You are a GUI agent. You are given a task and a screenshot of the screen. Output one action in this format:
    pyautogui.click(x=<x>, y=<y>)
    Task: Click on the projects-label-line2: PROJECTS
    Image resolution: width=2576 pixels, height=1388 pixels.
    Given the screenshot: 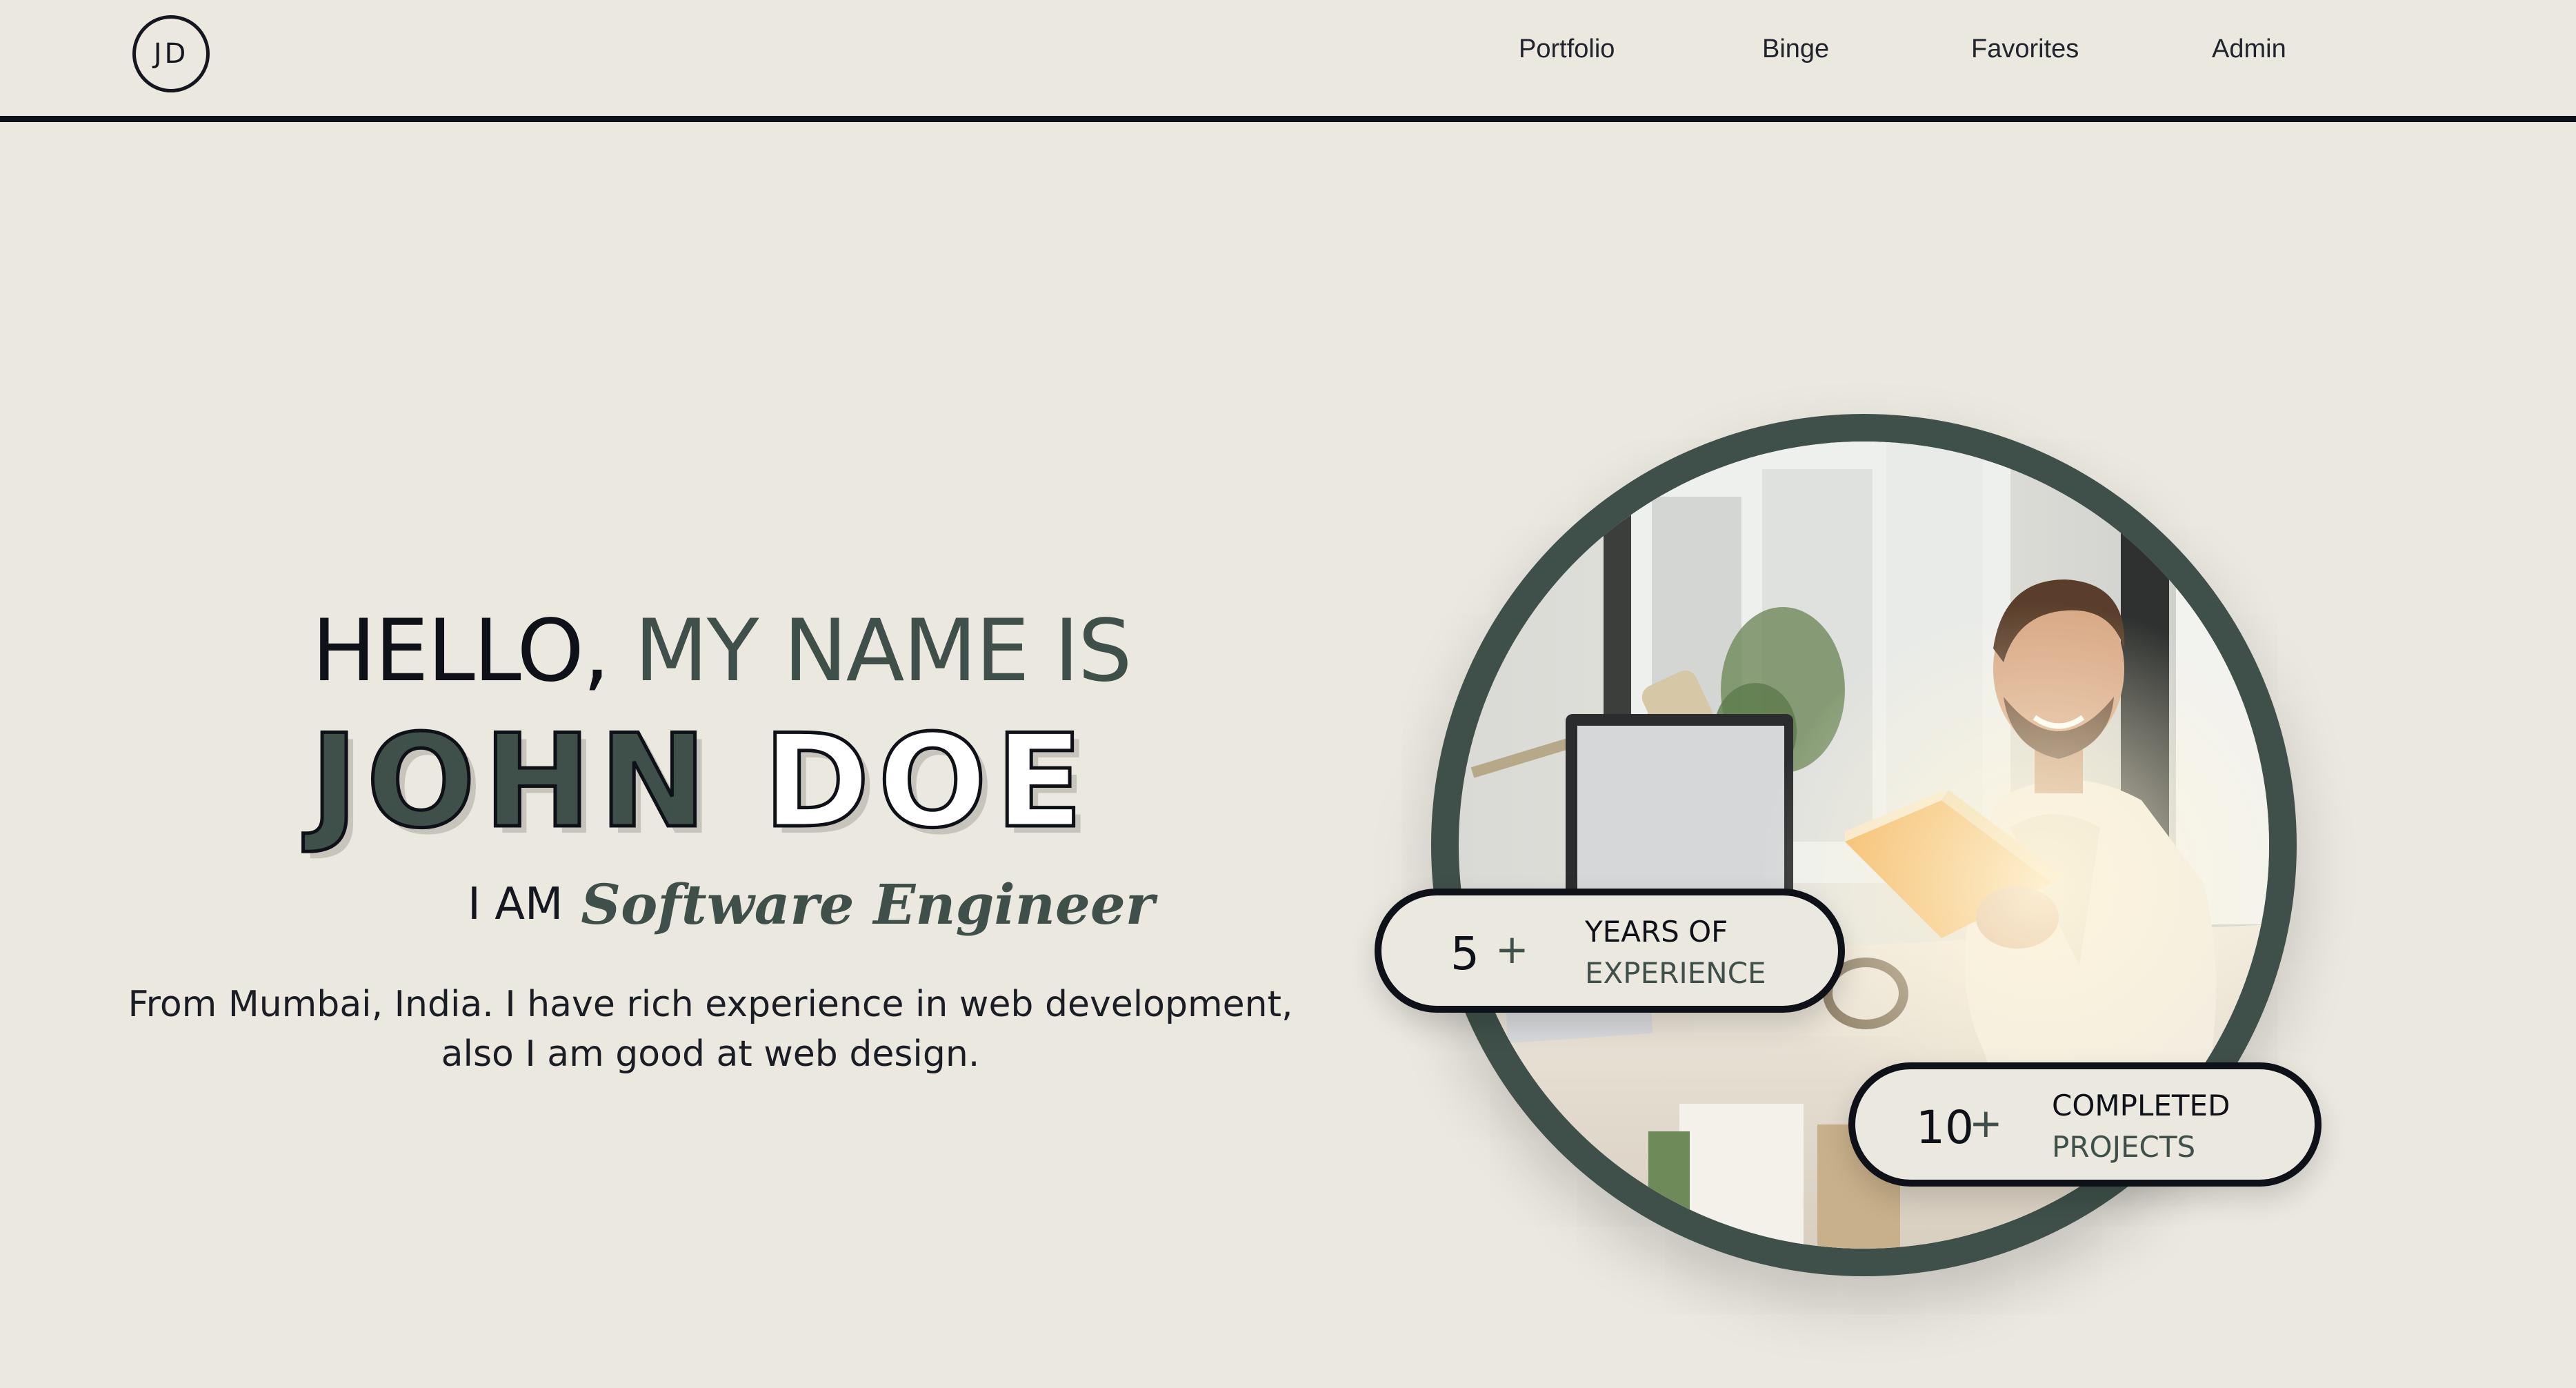 What is the action you would take?
    pyautogui.click(x=2124, y=1147)
    